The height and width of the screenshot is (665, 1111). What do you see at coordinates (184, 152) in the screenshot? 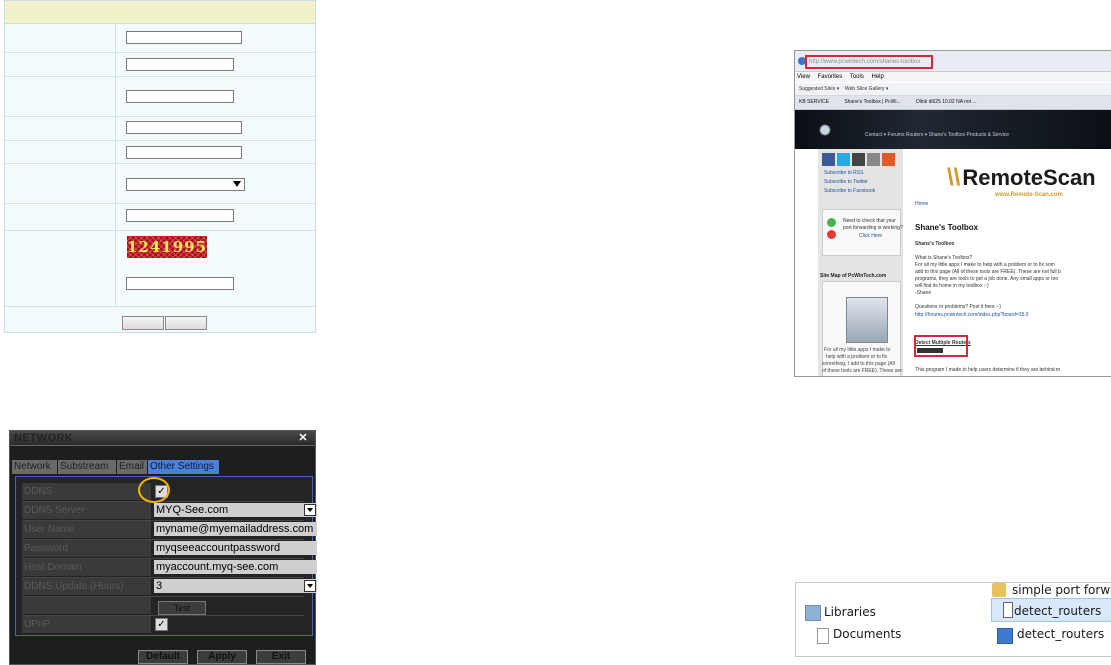
I see `confirm-email-field` at bounding box center [184, 152].